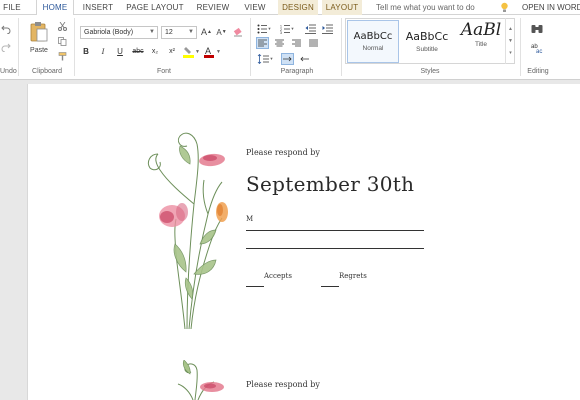 This screenshot has width=580, height=400. I want to click on clipboard-group-label: Clipboard, so click(47, 71).